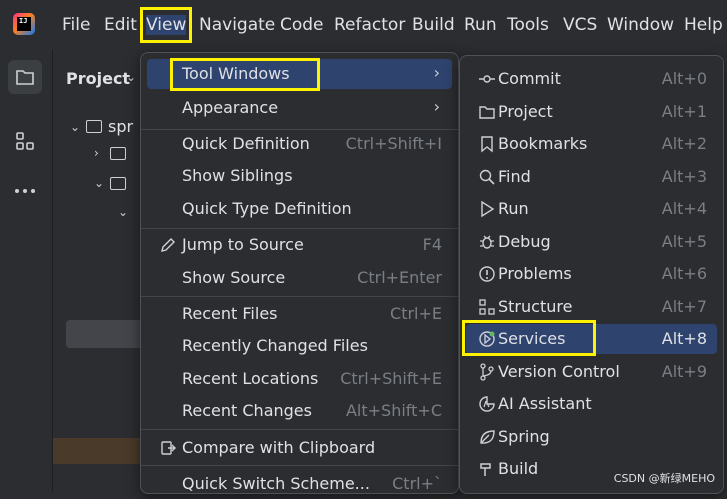 Image resolution: width=727 pixels, height=499 pixels. Describe the element at coordinates (166, 25) in the screenshot. I see `view-highlight-box` at that location.